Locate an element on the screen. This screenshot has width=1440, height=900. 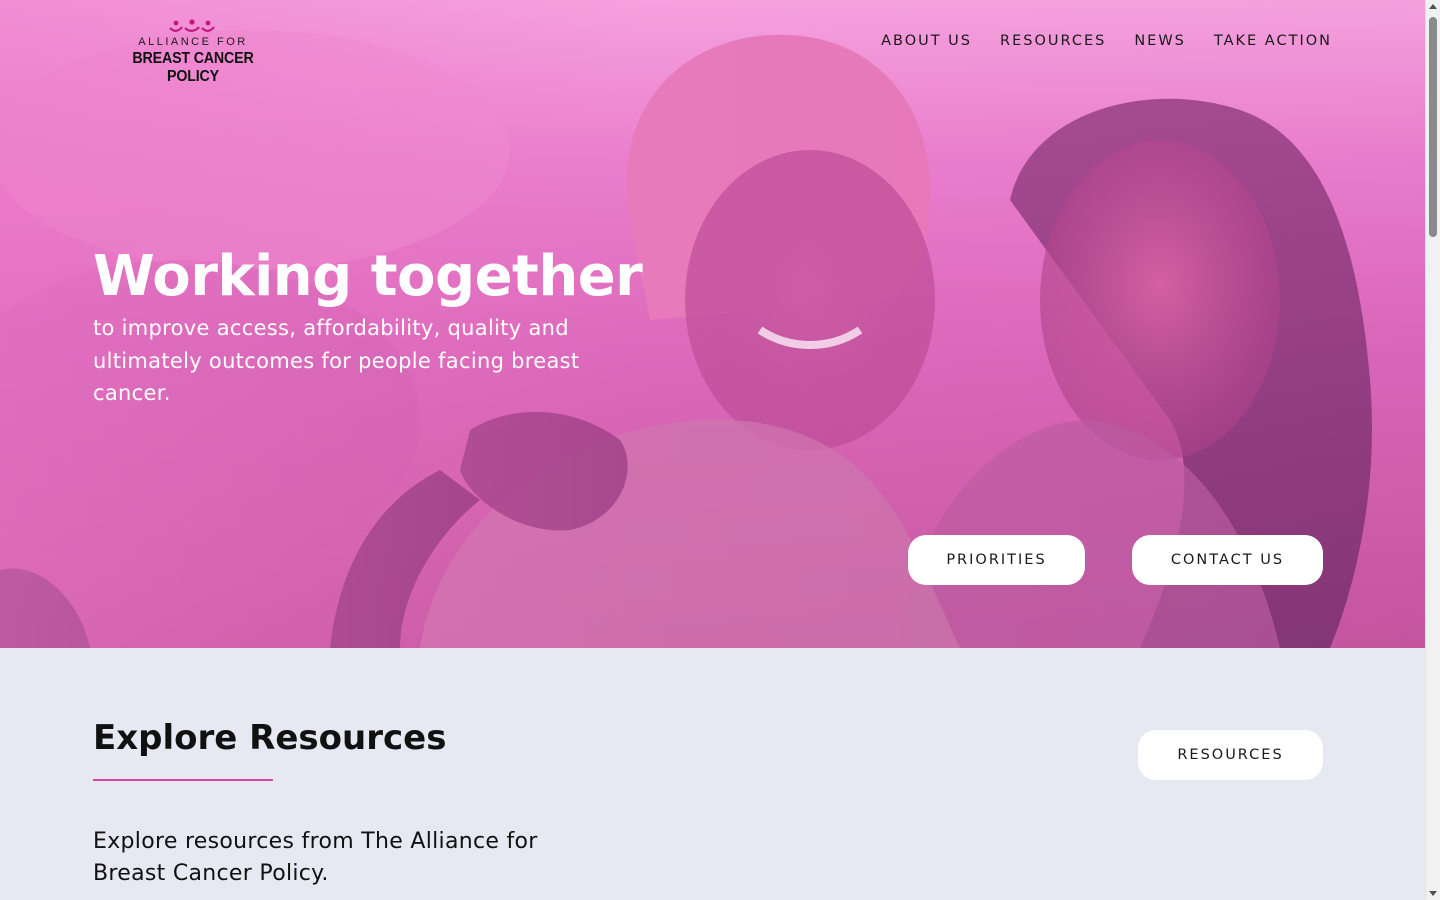
scroll-thumb is located at coordinates (1433, 127).